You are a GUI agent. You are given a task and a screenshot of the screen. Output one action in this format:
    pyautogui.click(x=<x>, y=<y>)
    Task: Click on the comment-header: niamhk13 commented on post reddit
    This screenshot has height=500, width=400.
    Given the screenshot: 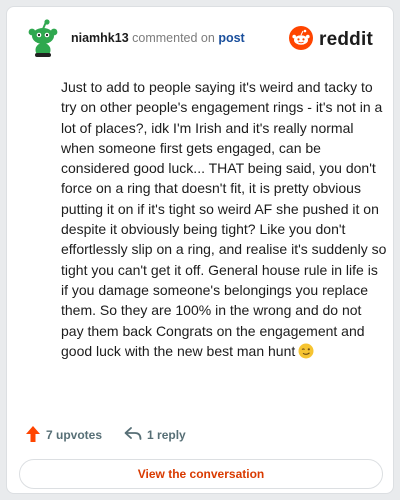 What is the action you would take?
    pyautogui.click(x=200, y=39)
    